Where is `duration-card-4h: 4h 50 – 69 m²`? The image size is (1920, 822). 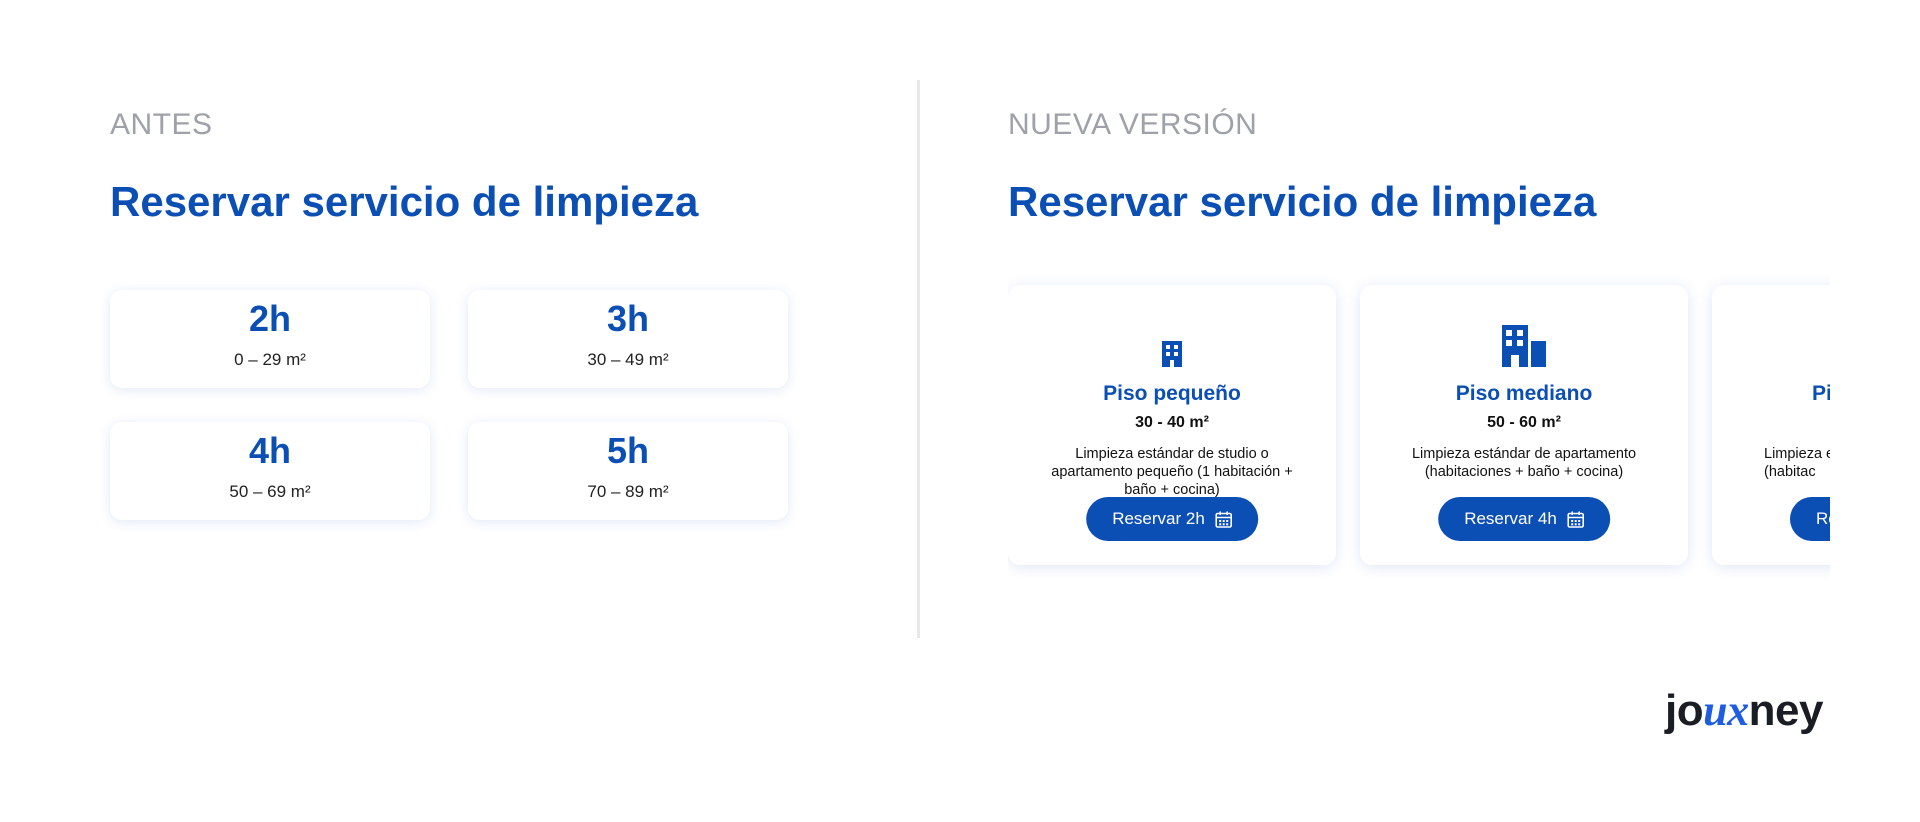 duration-card-4h: 4h 50 – 69 m² is located at coordinates (270, 471).